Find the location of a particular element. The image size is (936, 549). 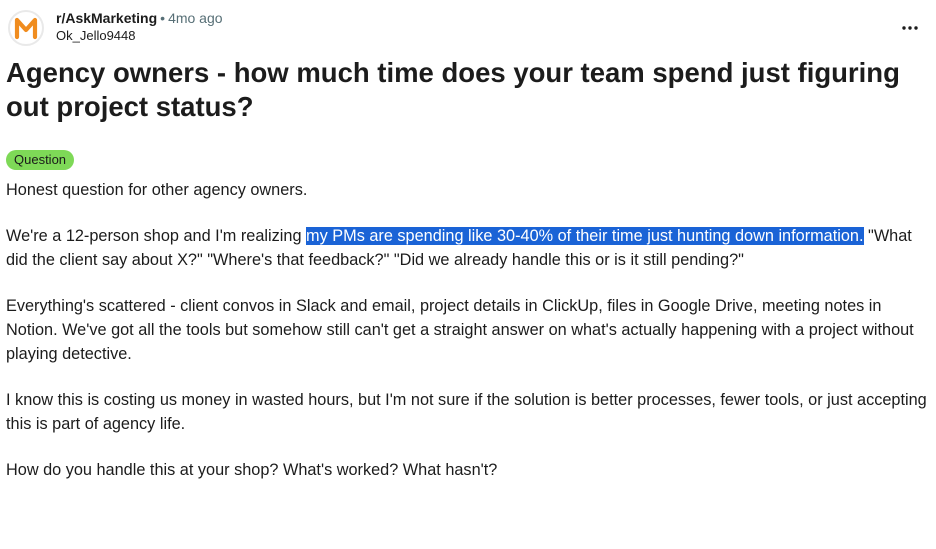

more-options-button is located at coordinates (910, 28).